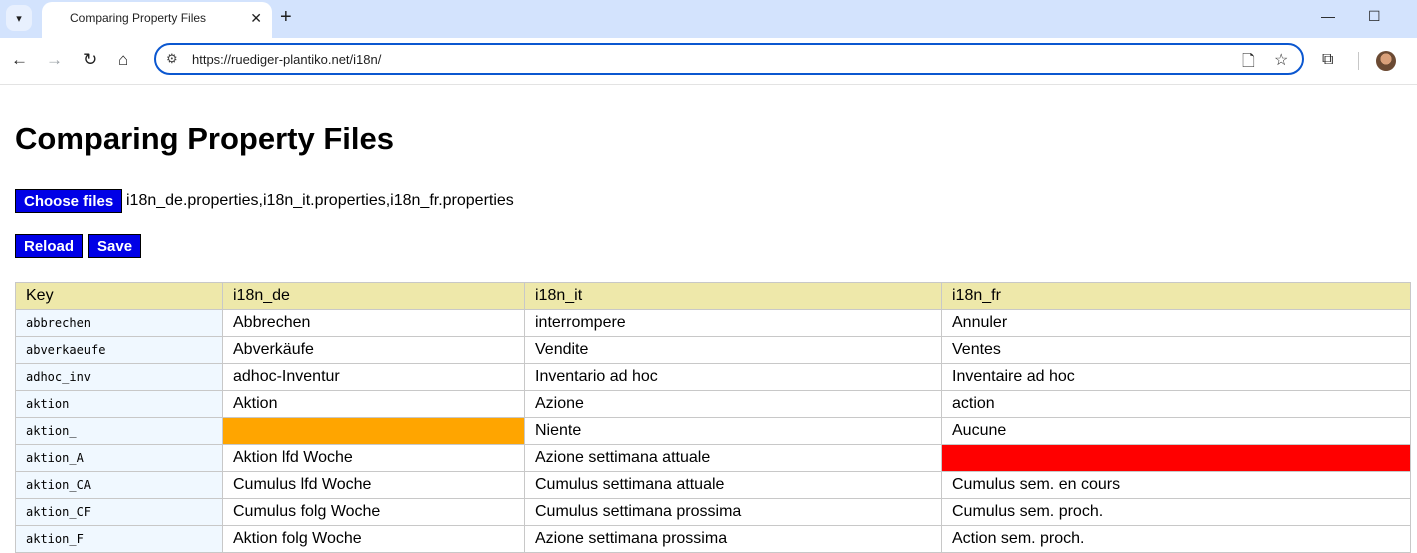 The image size is (1417, 553). What do you see at coordinates (733, 431) in the screenshot?
I see `it-cell: Niente` at bounding box center [733, 431].